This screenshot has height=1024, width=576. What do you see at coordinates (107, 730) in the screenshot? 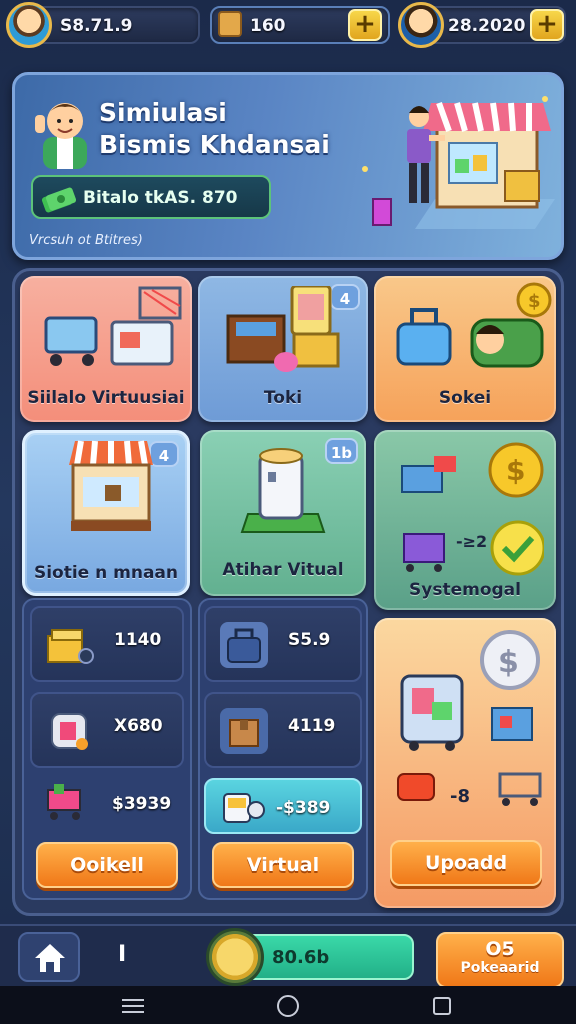
I see `mini-item-safe: X680` at bounding box center [107, 730].